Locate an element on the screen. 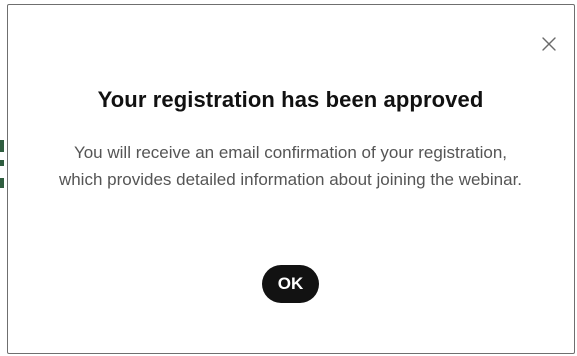 Image resolution: width=577 pixels, height=356 pixels. close-button is located at coordinates (549, 44).